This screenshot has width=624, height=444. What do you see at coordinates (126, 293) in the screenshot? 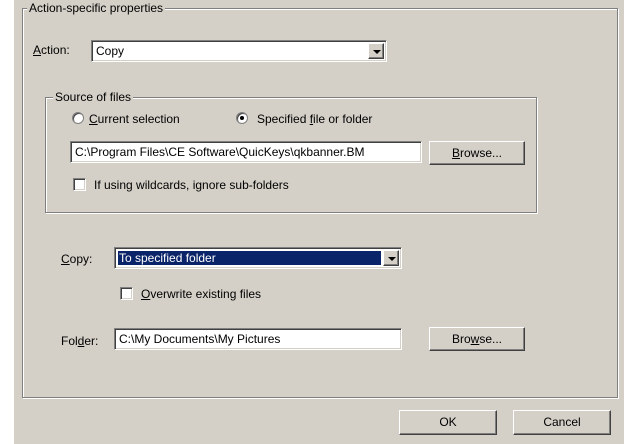
I see `overwrite-checkbox` at bounding box center [126, 293].